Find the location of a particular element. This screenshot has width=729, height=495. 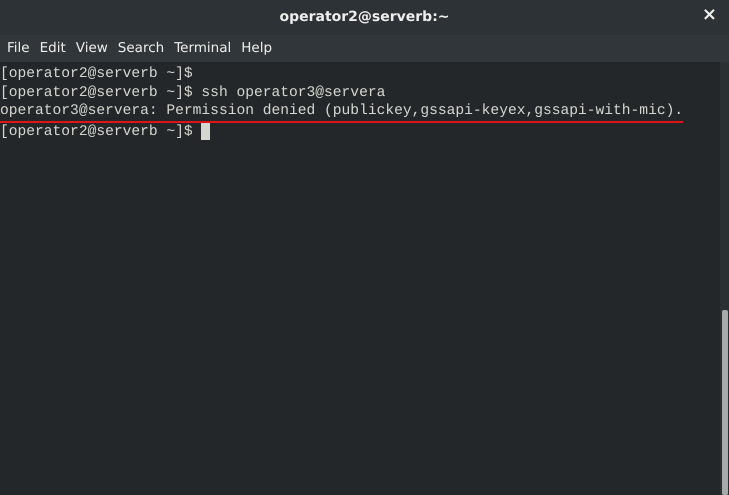

menu-item: View is located at coordinates (91, 48).